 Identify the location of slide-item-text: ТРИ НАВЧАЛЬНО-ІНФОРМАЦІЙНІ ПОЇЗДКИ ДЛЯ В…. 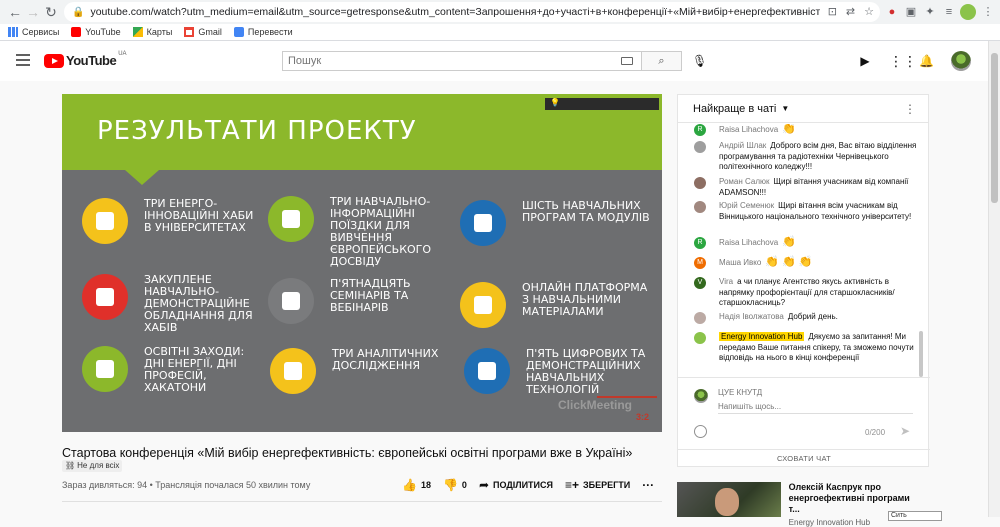
(381, 231).